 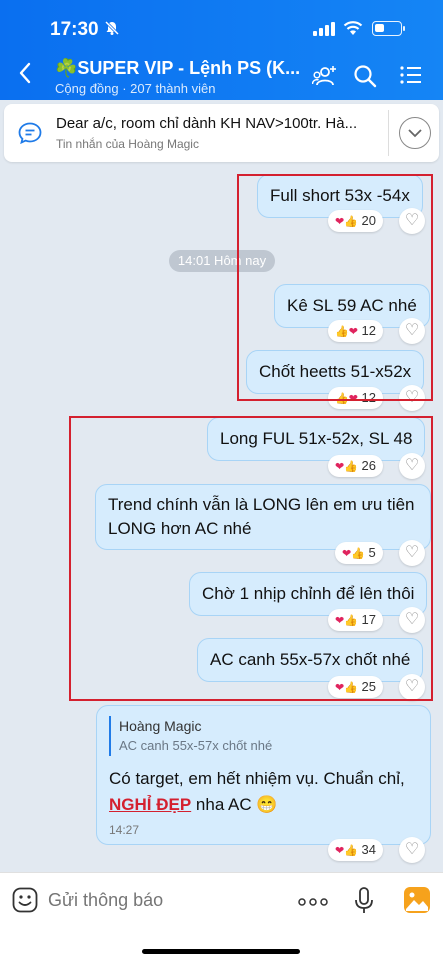 What do you see at coordinates (364, 901) in the screenshot?
I see `microphone-icon` at bounding box center [364, 901].